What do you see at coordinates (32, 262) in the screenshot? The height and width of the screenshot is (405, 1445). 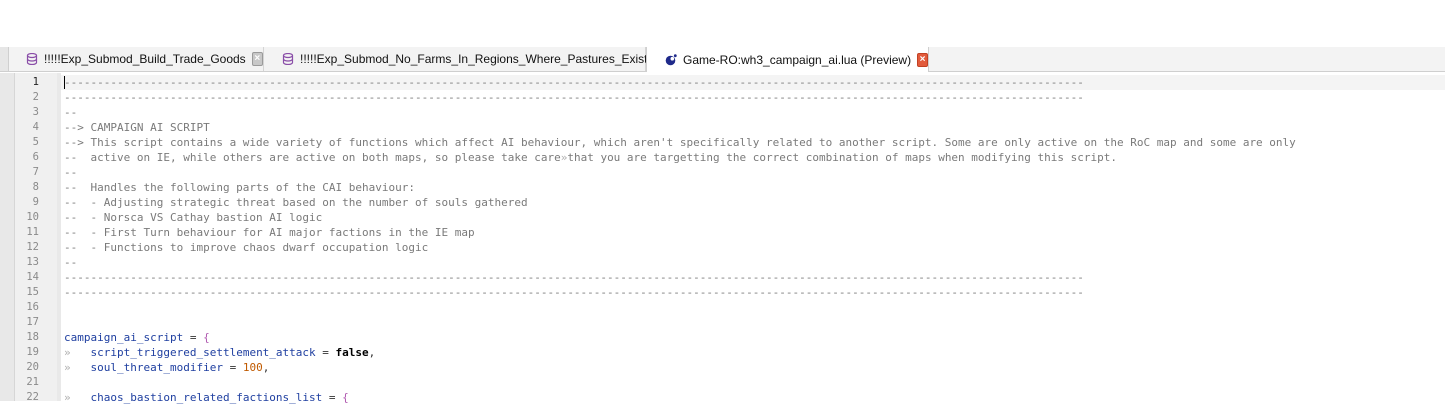 I see `line-number: 13` at bounding box center [32, 262].